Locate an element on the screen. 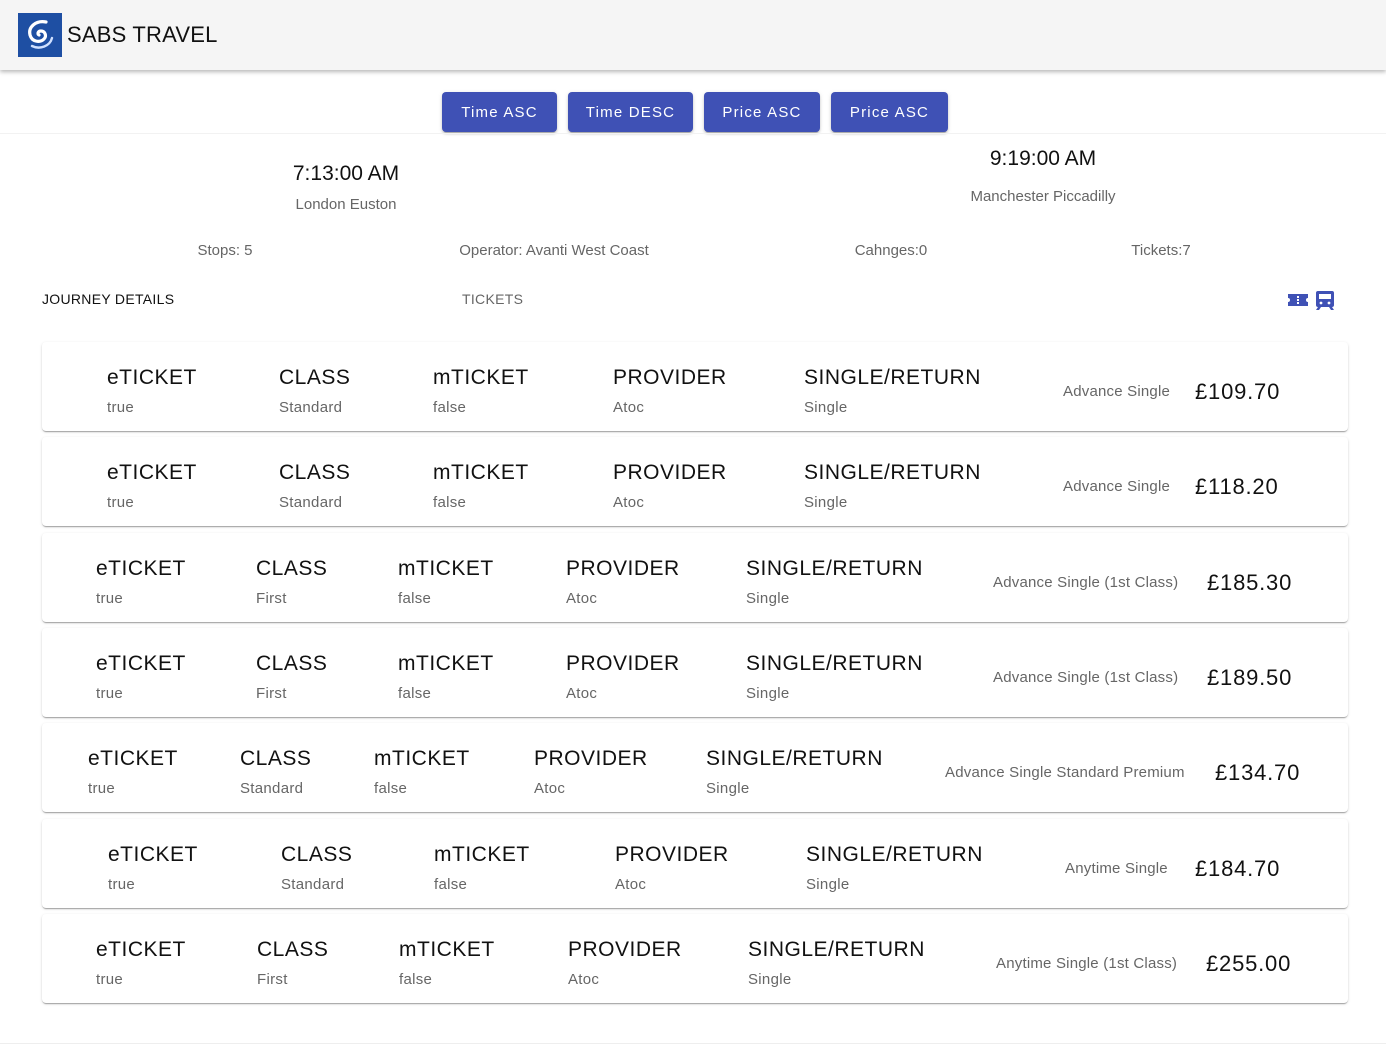 This screenshot has height=1045, width=1386. tab-journey-details: JOURNEY DETAILS is located at coordinates (108, 299).